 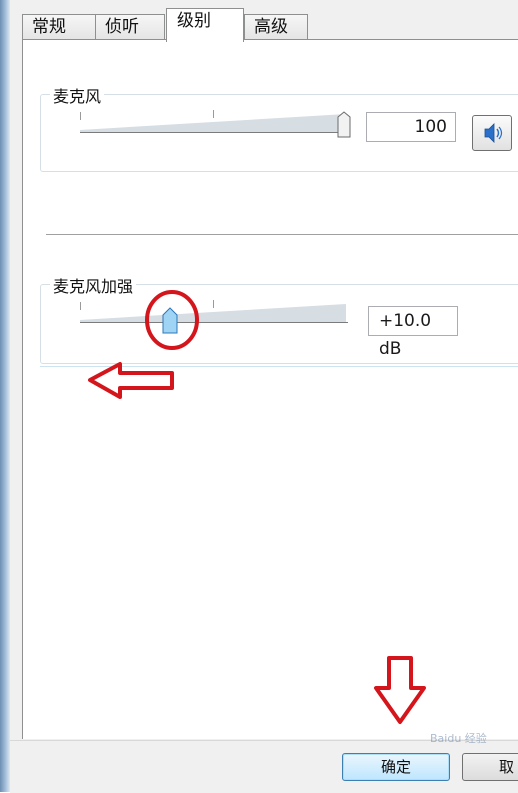 I want to click on boost-label: 麦克风加强, so click(x=93, y=285).